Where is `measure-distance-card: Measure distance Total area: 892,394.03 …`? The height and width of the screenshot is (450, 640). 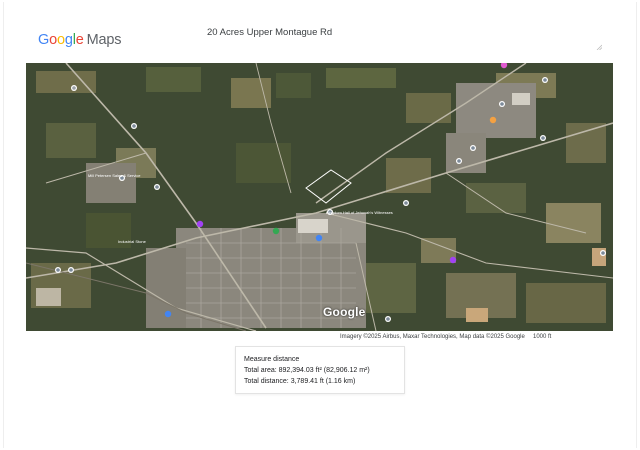 measure-distance-card: Measure distance Total area: 892,394.03 … is located at coordinates (320, 370).